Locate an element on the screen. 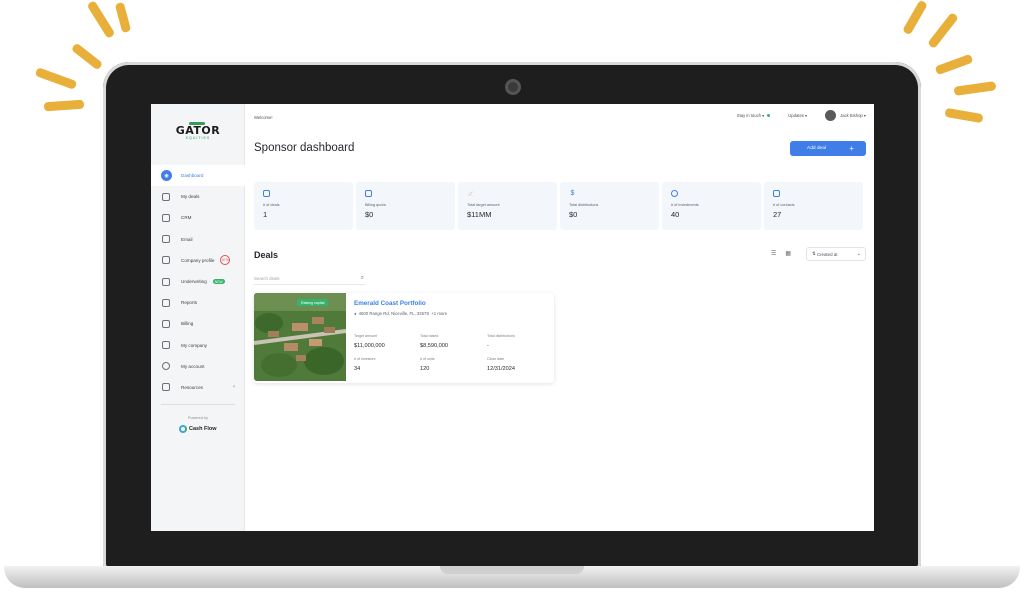  header-actions: Stay in touch ▾ Updates ▾ Jack Bishop ▾ is located at coordinates (801, 115).